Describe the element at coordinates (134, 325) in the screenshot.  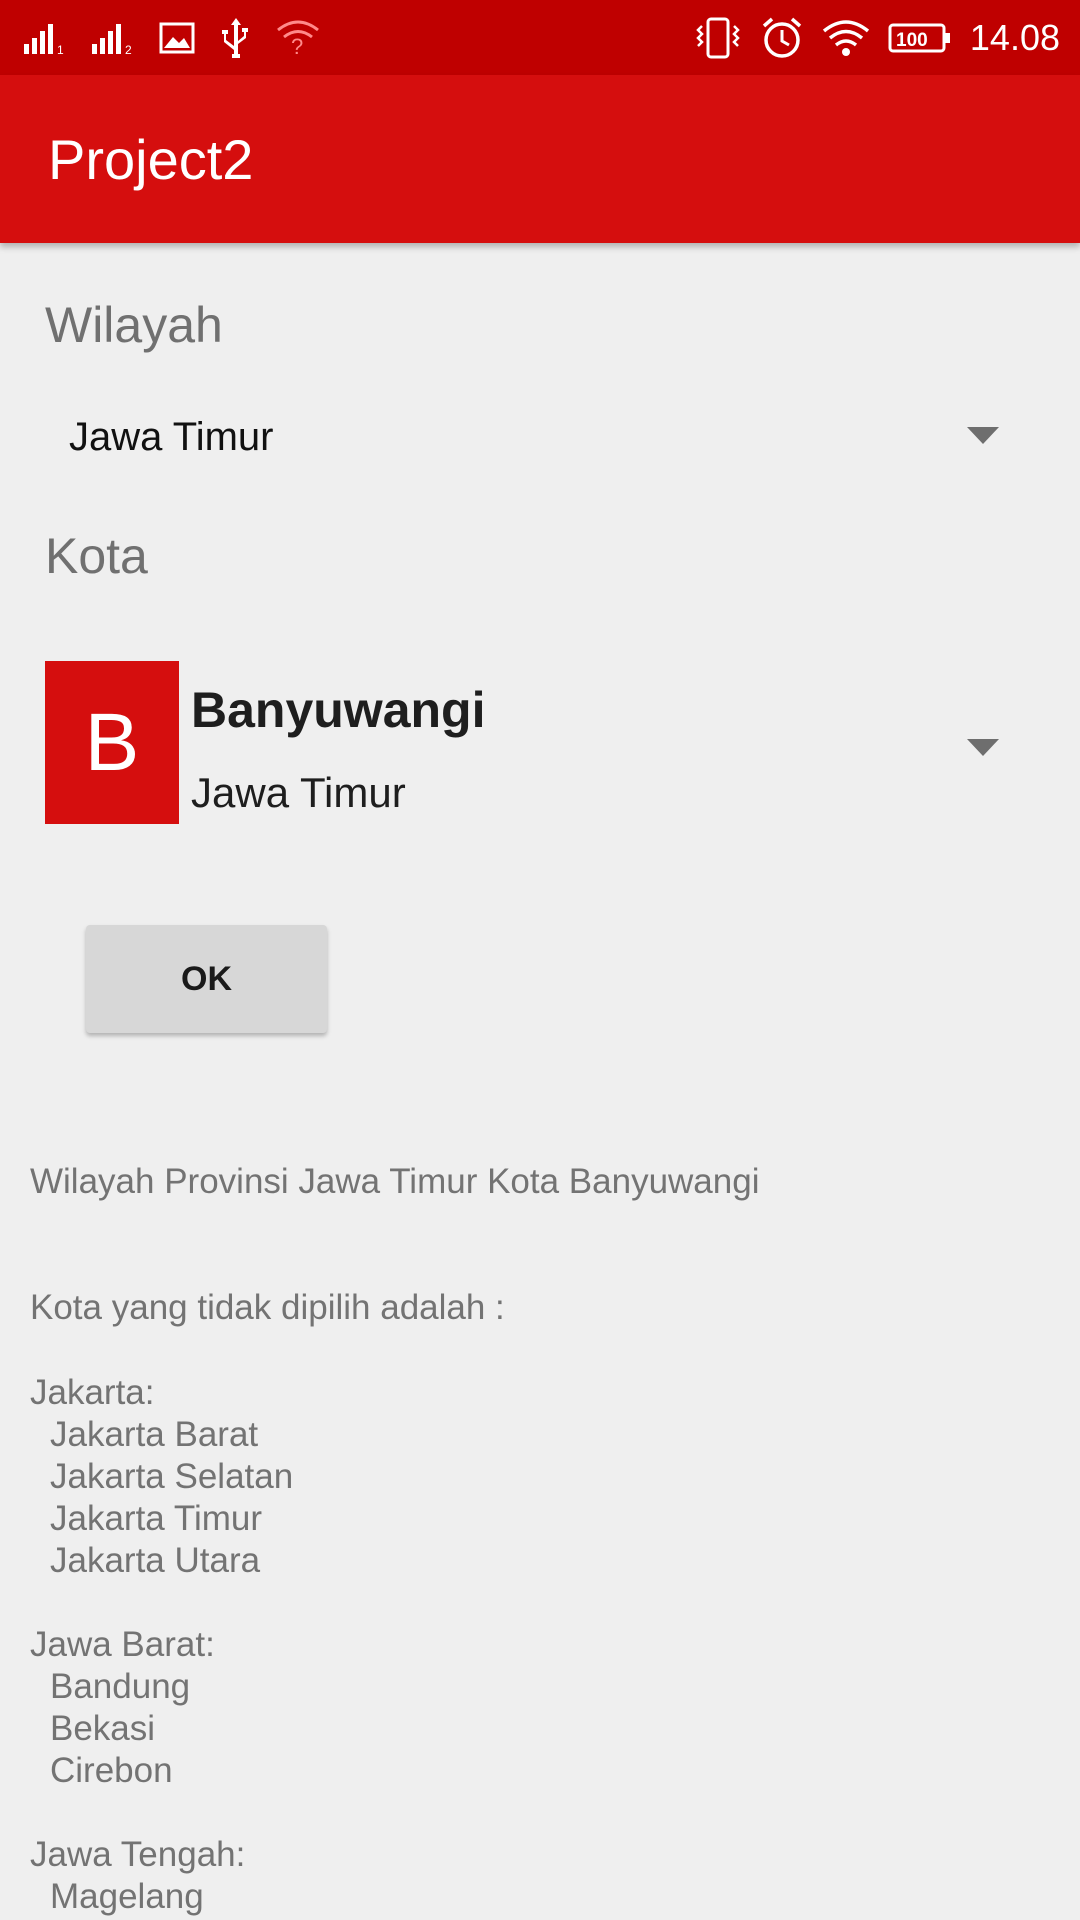
I see `wilayah-label: Wilayah` at that location.